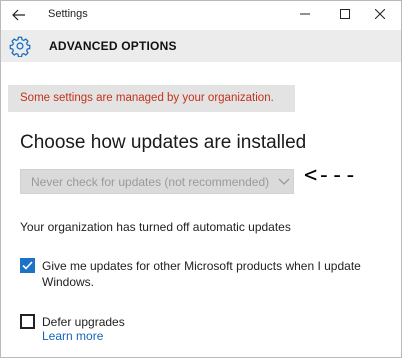  I want to click on updates-heading: Choose how updates are installed, so click(163, 142).